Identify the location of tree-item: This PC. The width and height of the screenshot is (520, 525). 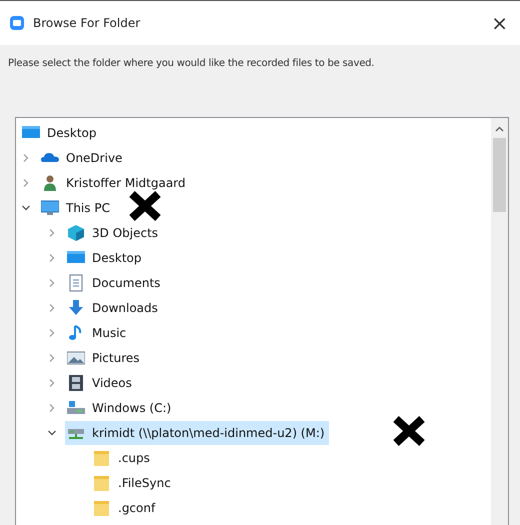
(76, 208).